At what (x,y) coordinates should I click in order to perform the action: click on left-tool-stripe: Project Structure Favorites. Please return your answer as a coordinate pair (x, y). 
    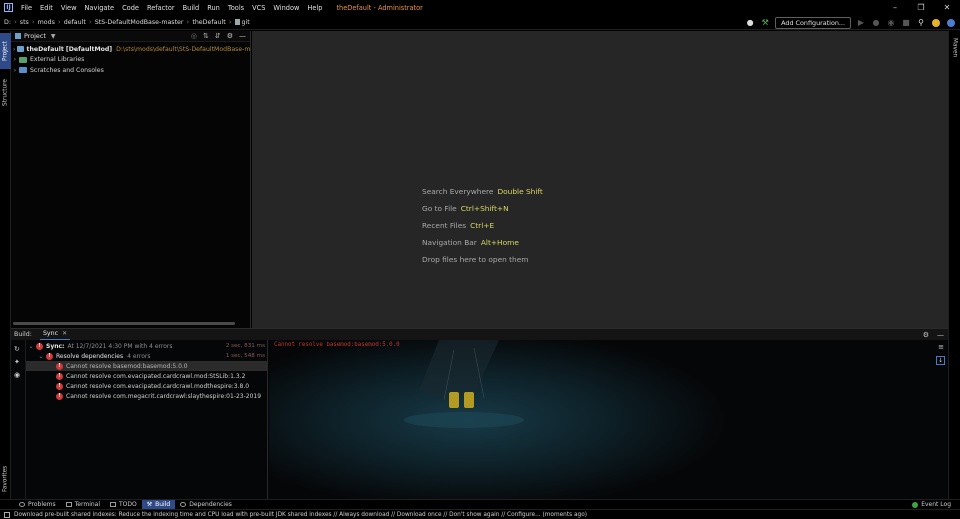
    Looking at the image, I should click on (5, 265).